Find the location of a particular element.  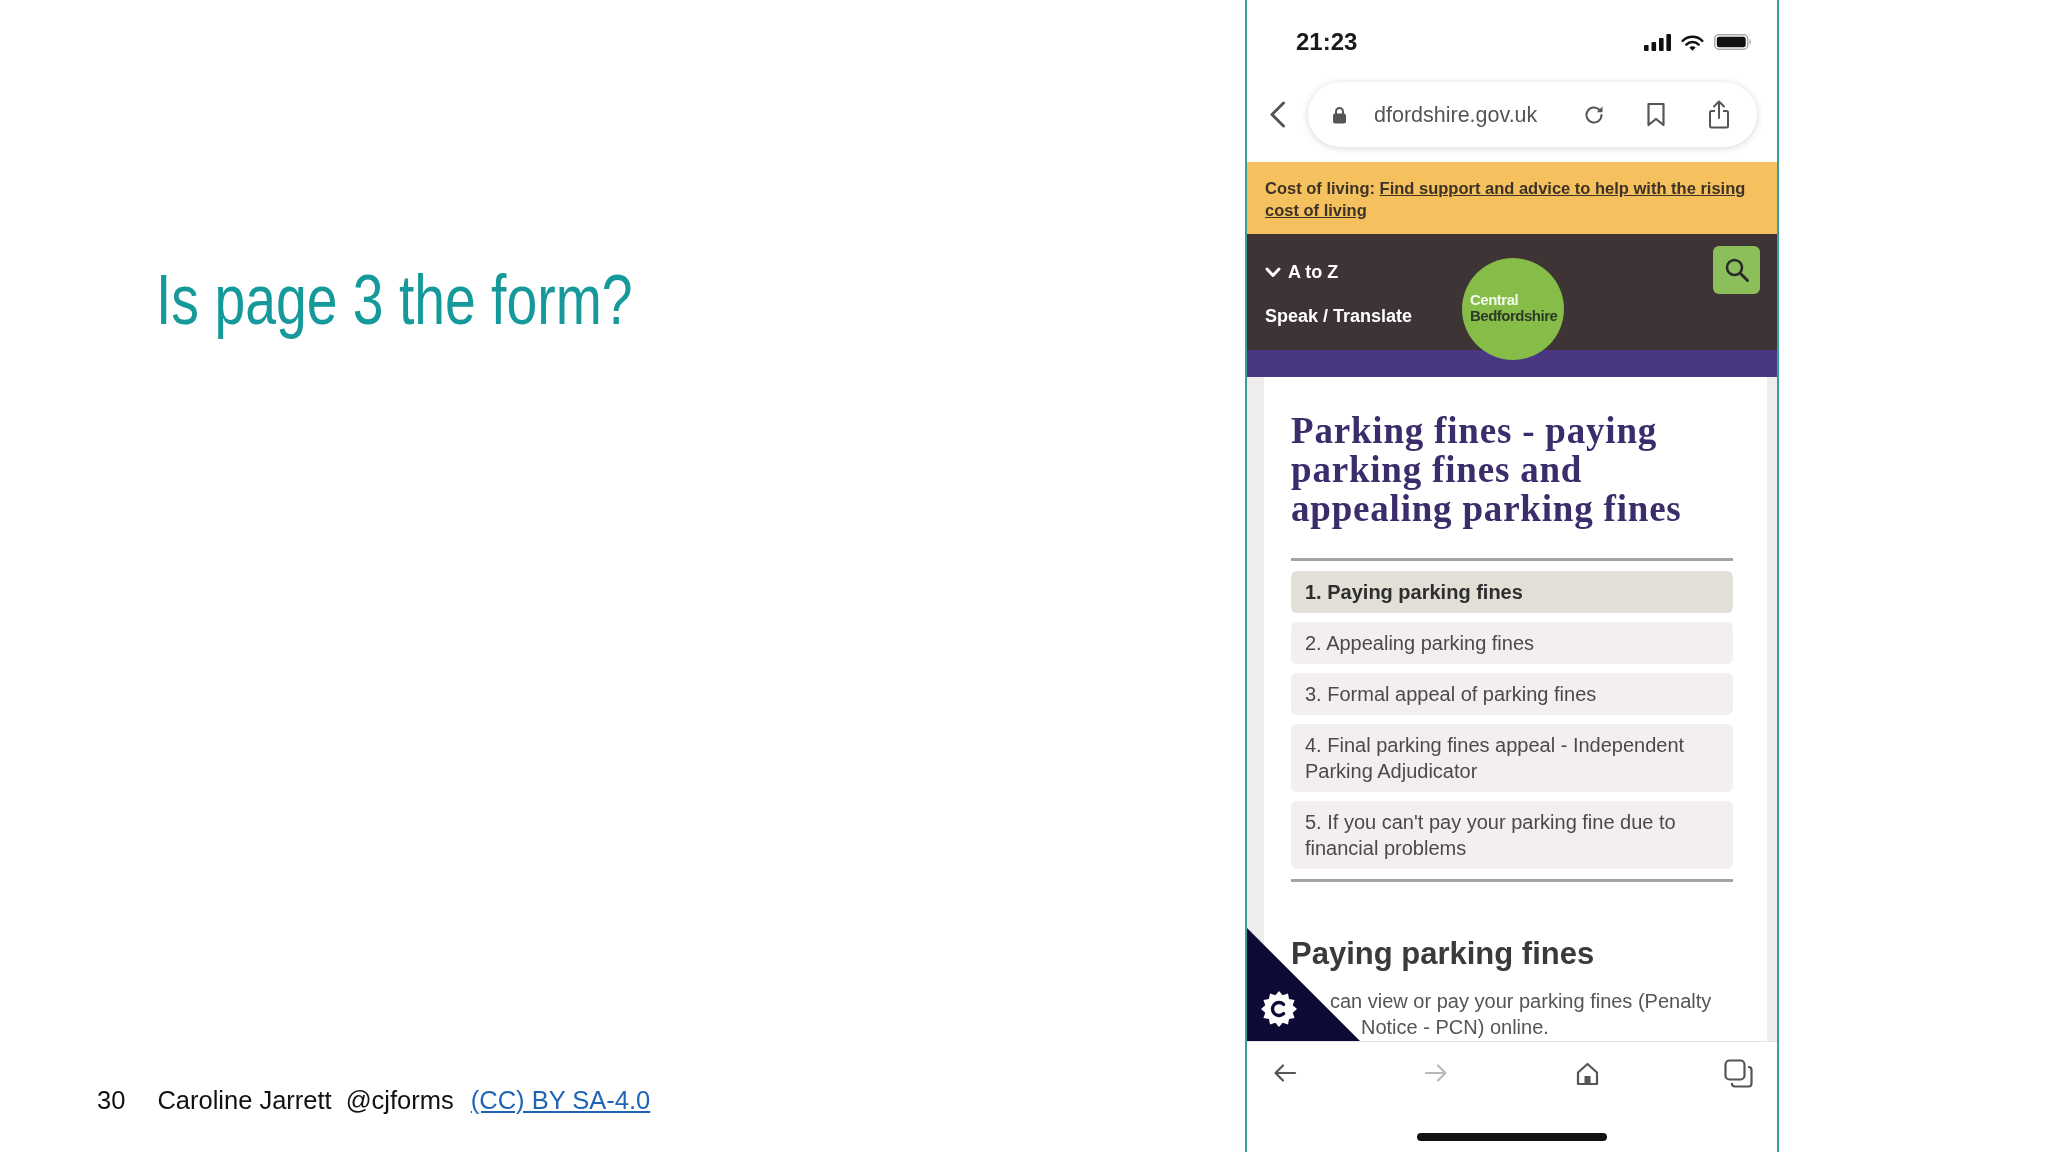

license-link: (CC) BY SA-4.0 is located at coordinates (560, 1100).